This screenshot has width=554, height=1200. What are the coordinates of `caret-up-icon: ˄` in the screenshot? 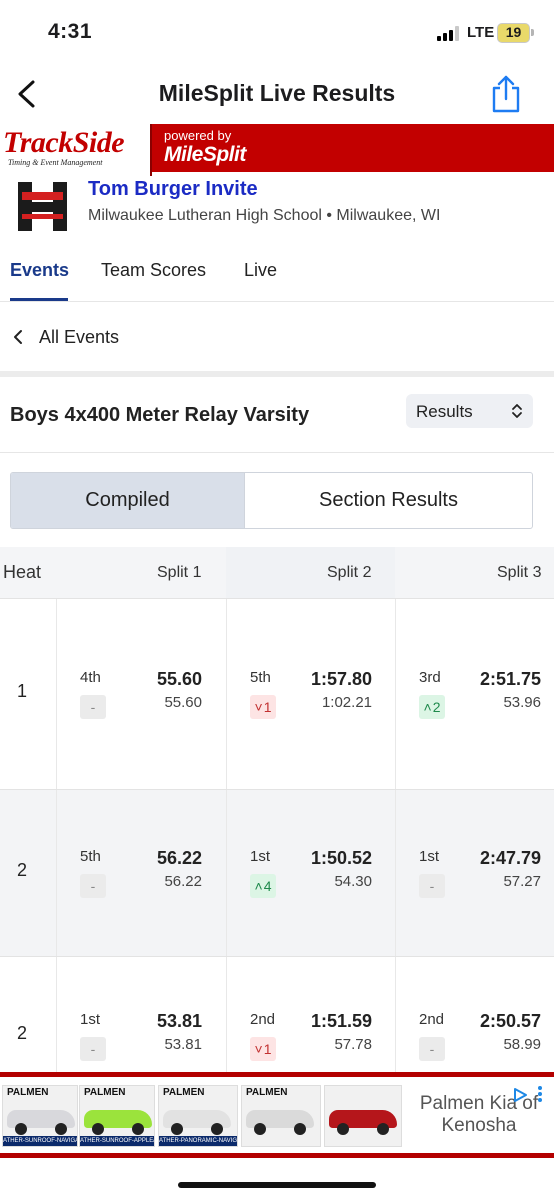 It's located at (258, 886).